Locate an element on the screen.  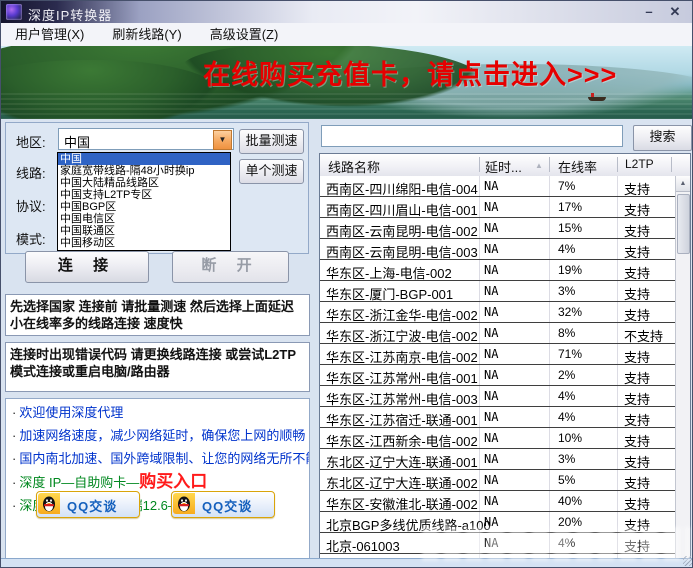
connect-button: 连 接 is located at coordinates (87, 267).